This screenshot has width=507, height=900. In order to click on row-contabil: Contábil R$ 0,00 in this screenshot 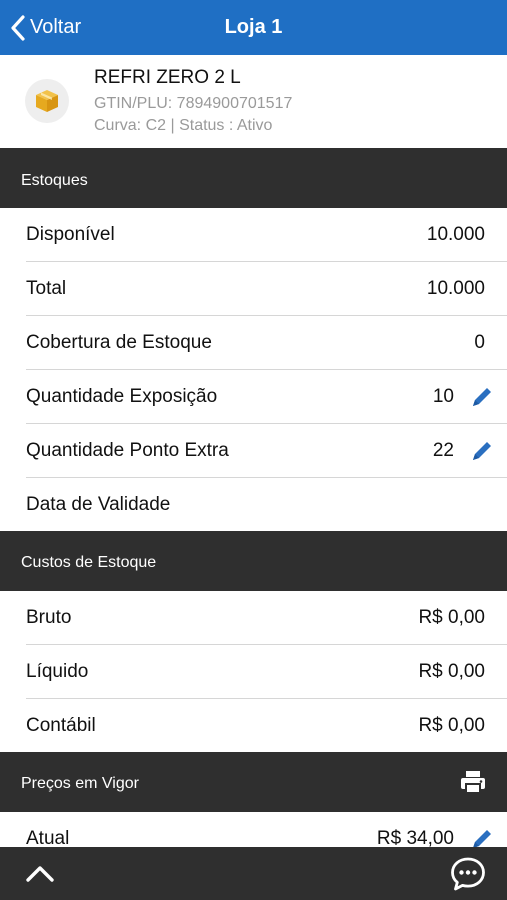, I will do `click(253, 726)`.